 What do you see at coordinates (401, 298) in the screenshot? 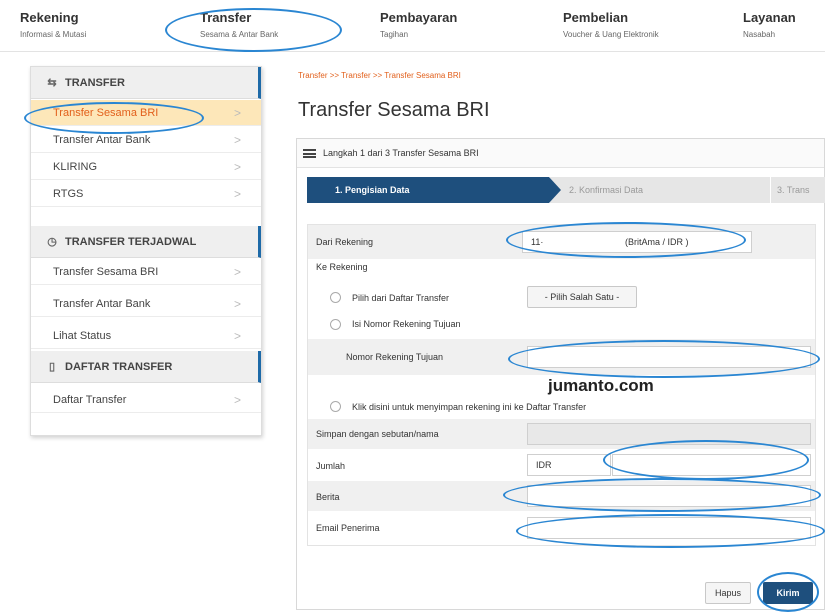
I see `option-daftar-label: Pilih dari Daftar Transfer` at bounding box center [401, 298].